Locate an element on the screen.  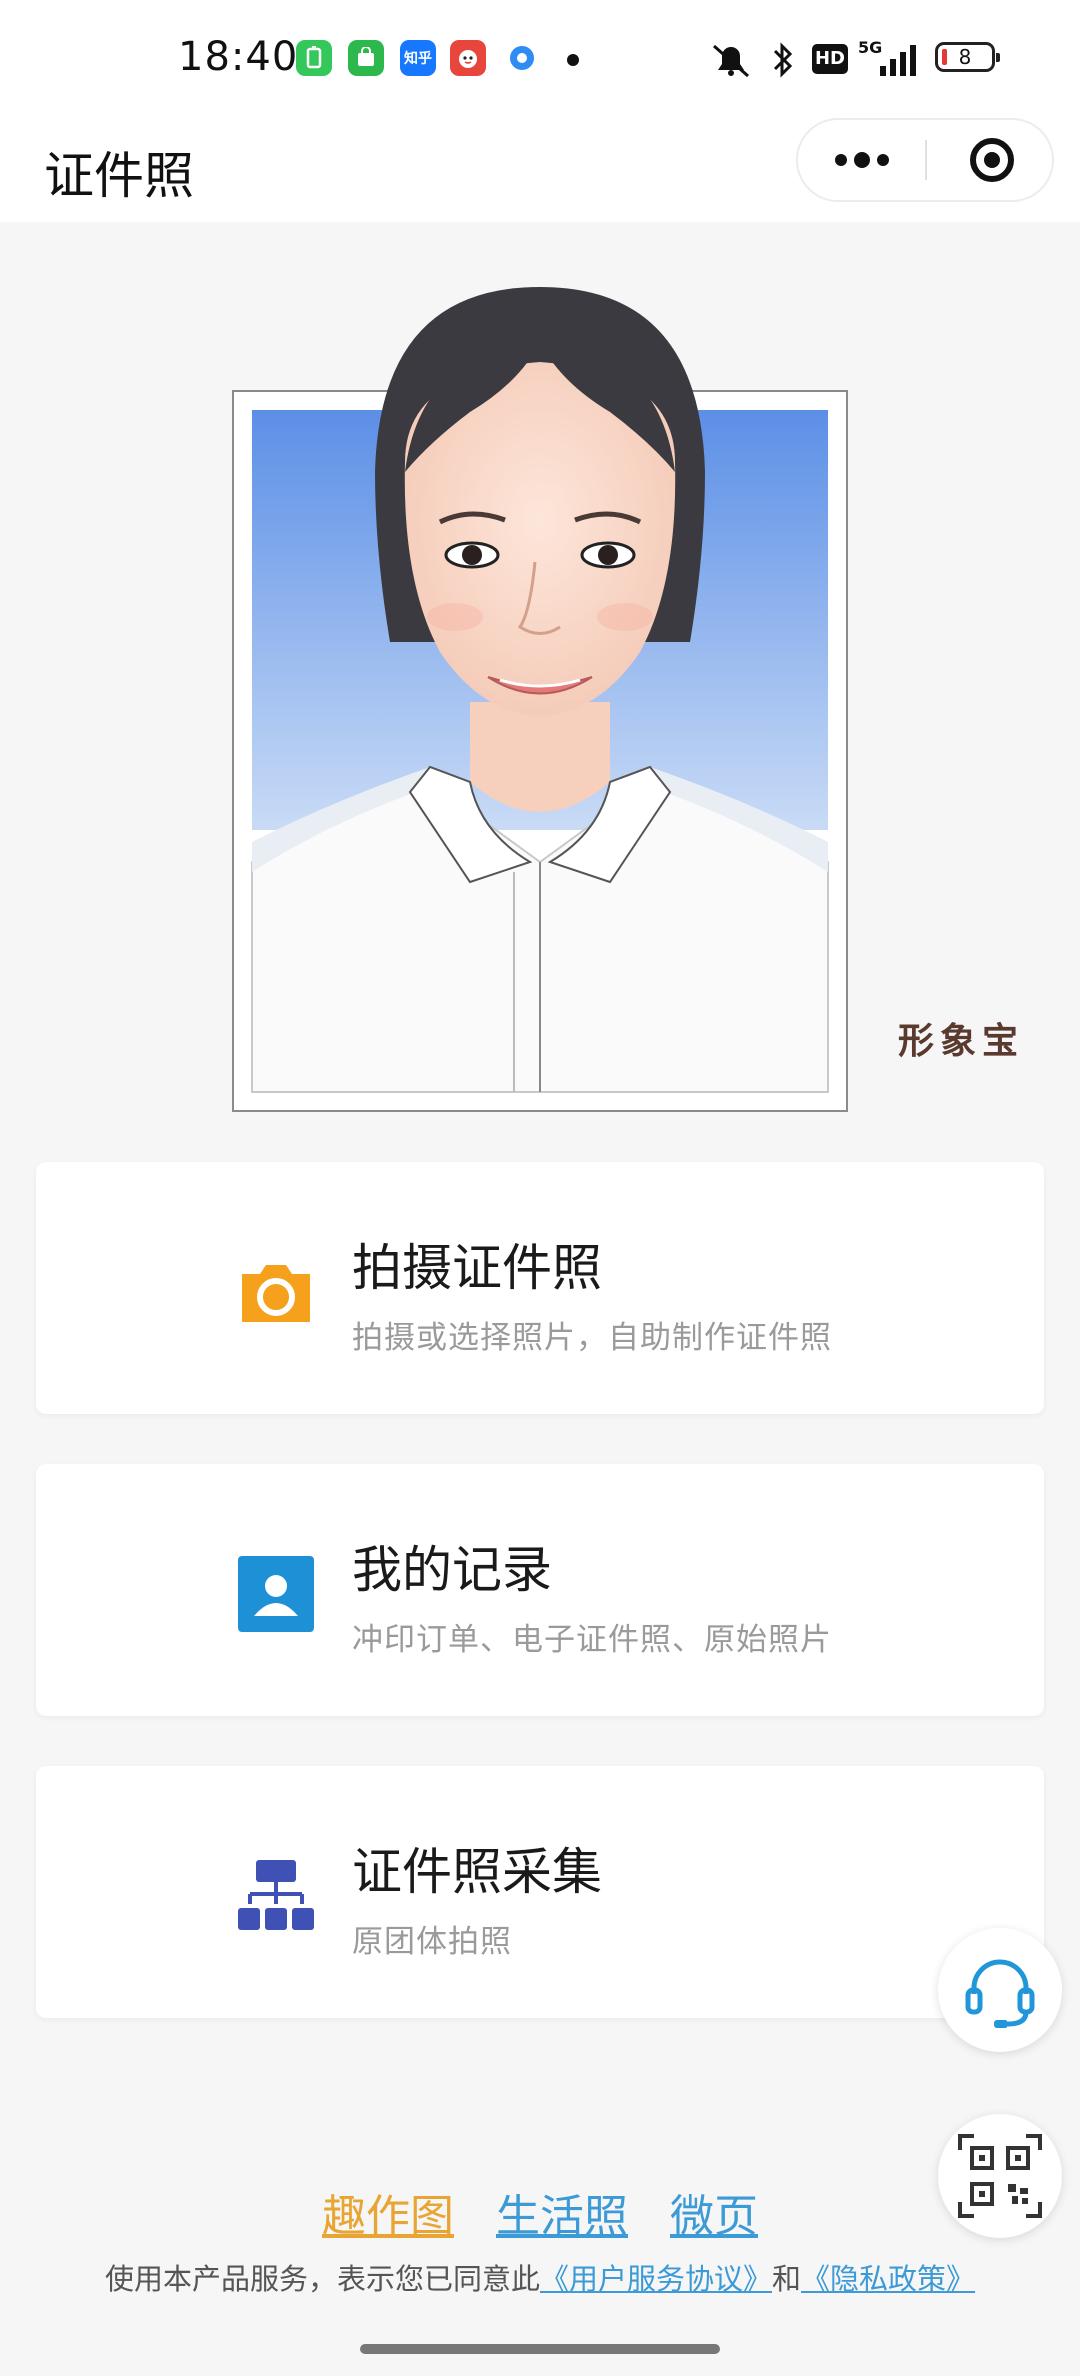
card-id-photo-collection: 证件照采集 原团体拍照 is located at coordinates (540, 1892).